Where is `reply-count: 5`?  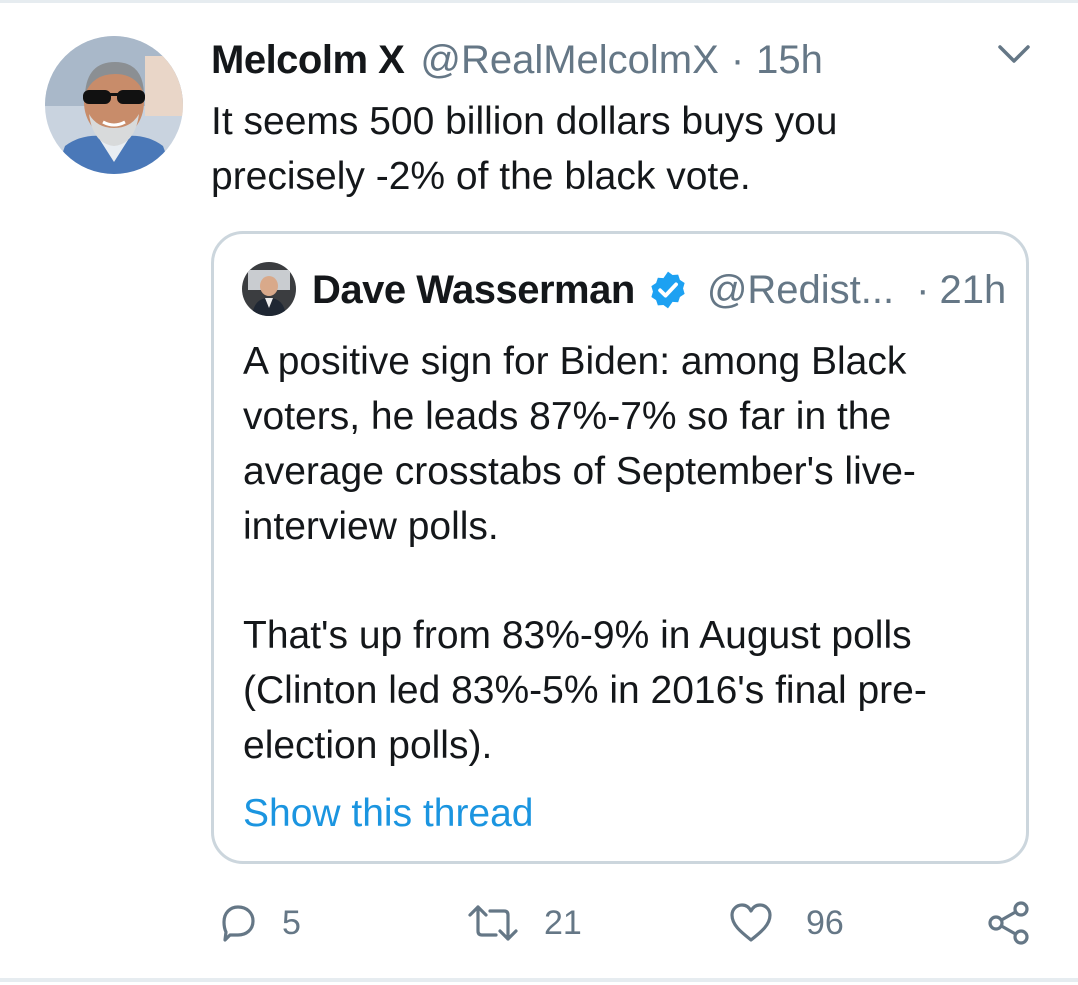 reply-count: 5 is located at coordinates (291, 922).